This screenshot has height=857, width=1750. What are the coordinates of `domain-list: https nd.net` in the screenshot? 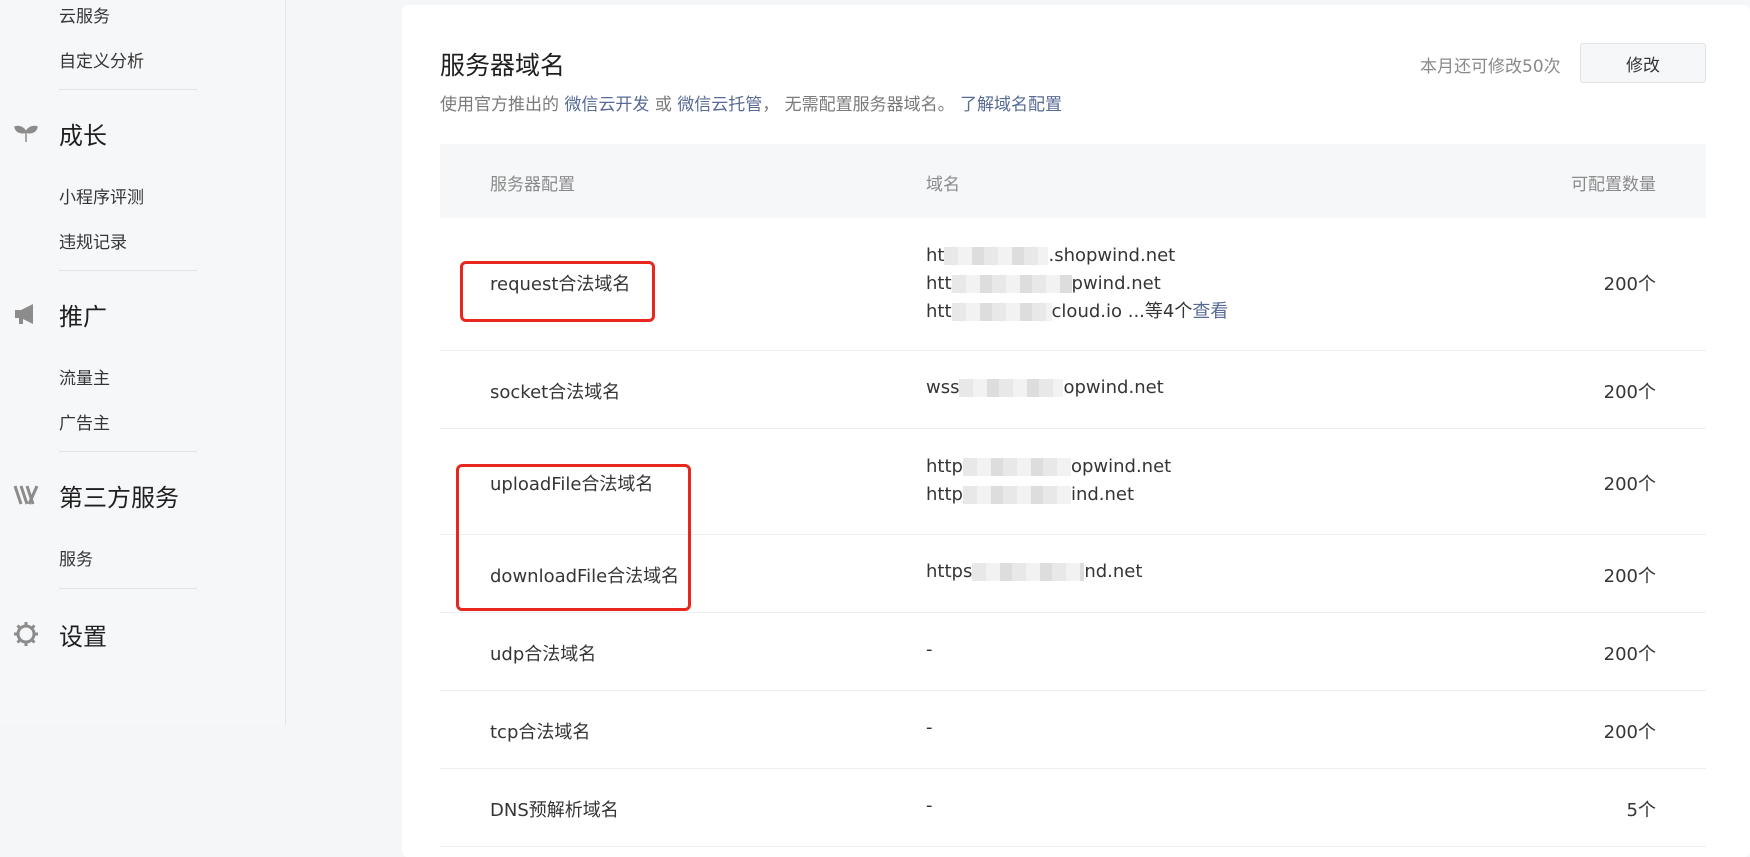 It's located at (1034, 572).